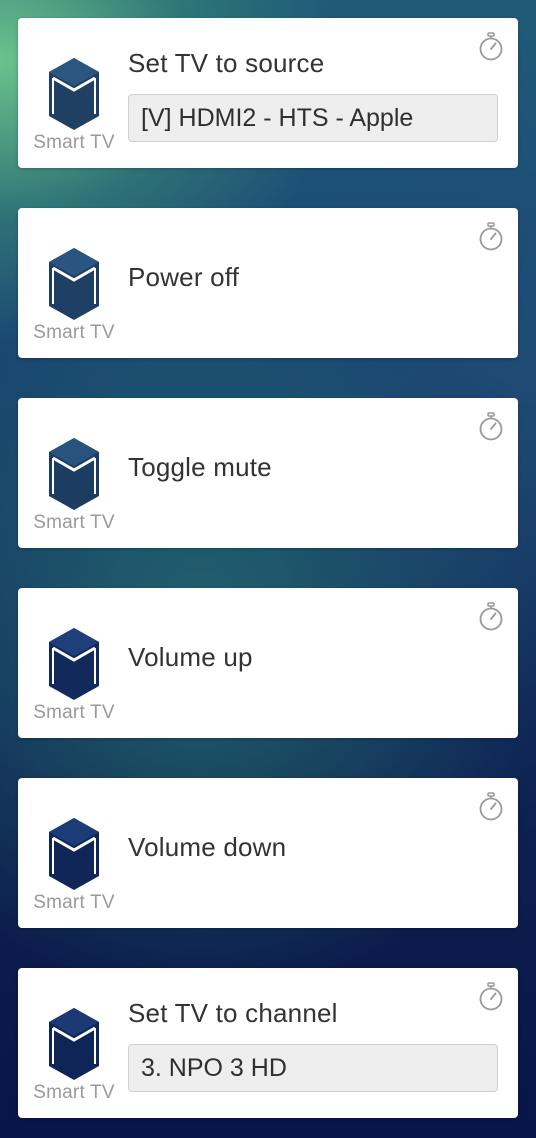  I want to click on card-title: Set TV to channel, so click(233, 1013).